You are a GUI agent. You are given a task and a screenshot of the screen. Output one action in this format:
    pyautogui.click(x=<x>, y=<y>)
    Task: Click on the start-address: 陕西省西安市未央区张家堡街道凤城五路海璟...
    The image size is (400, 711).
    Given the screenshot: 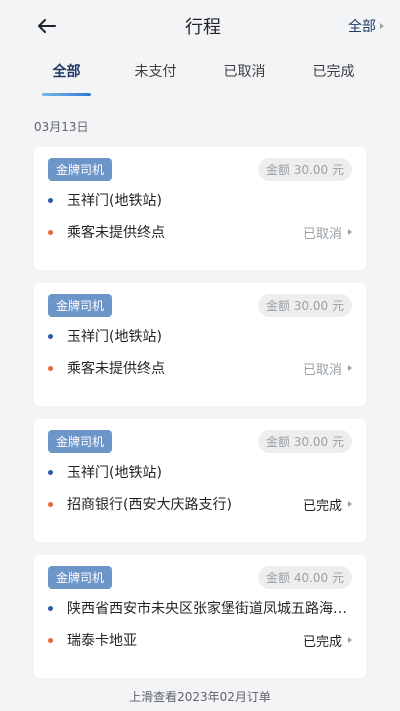 What is the action you would take?
    pyautogui.click(x=209, y=609)
    